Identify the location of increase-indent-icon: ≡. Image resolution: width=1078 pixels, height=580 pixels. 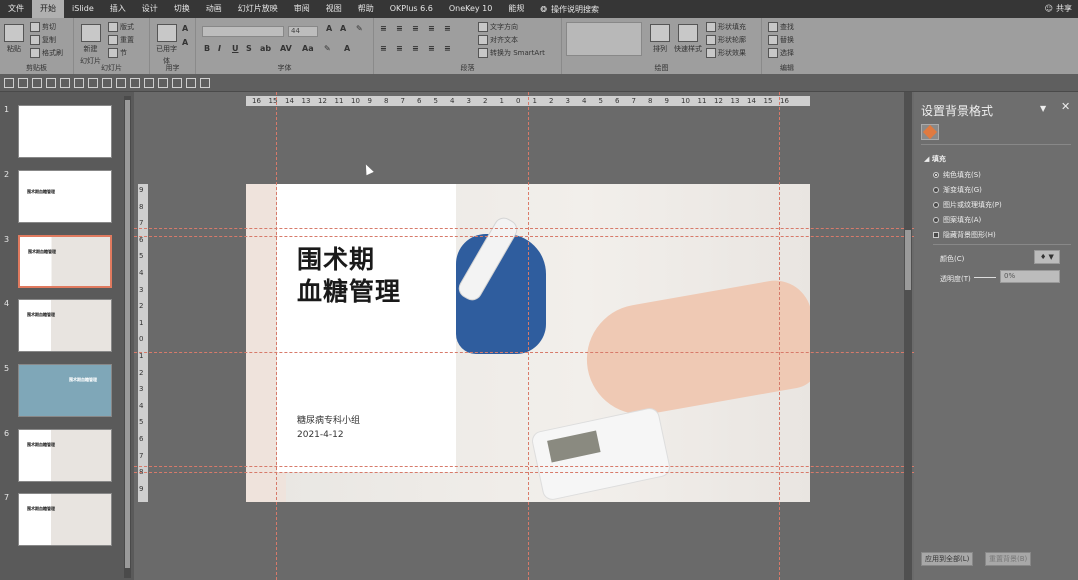
(431, 28).